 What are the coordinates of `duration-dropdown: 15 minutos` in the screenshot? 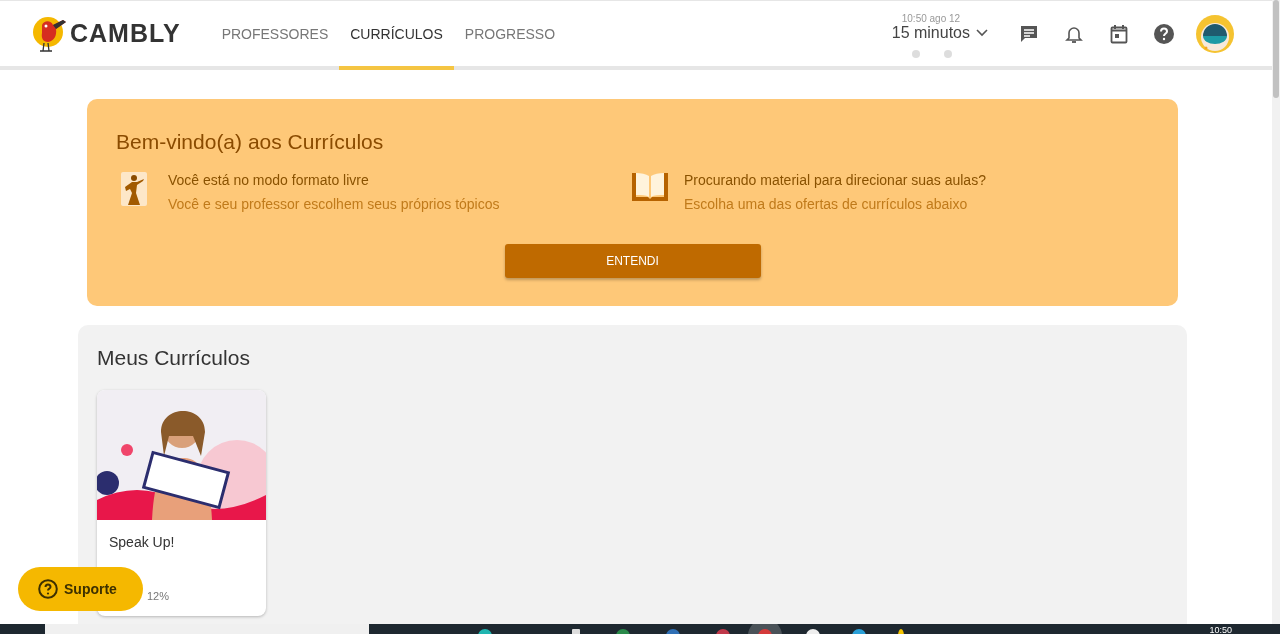 It's located at (939, 33).